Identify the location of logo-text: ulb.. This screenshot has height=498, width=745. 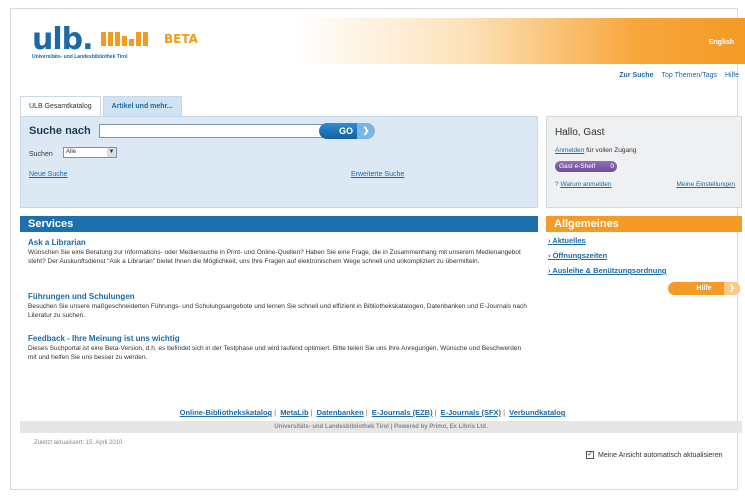
(63, 39).